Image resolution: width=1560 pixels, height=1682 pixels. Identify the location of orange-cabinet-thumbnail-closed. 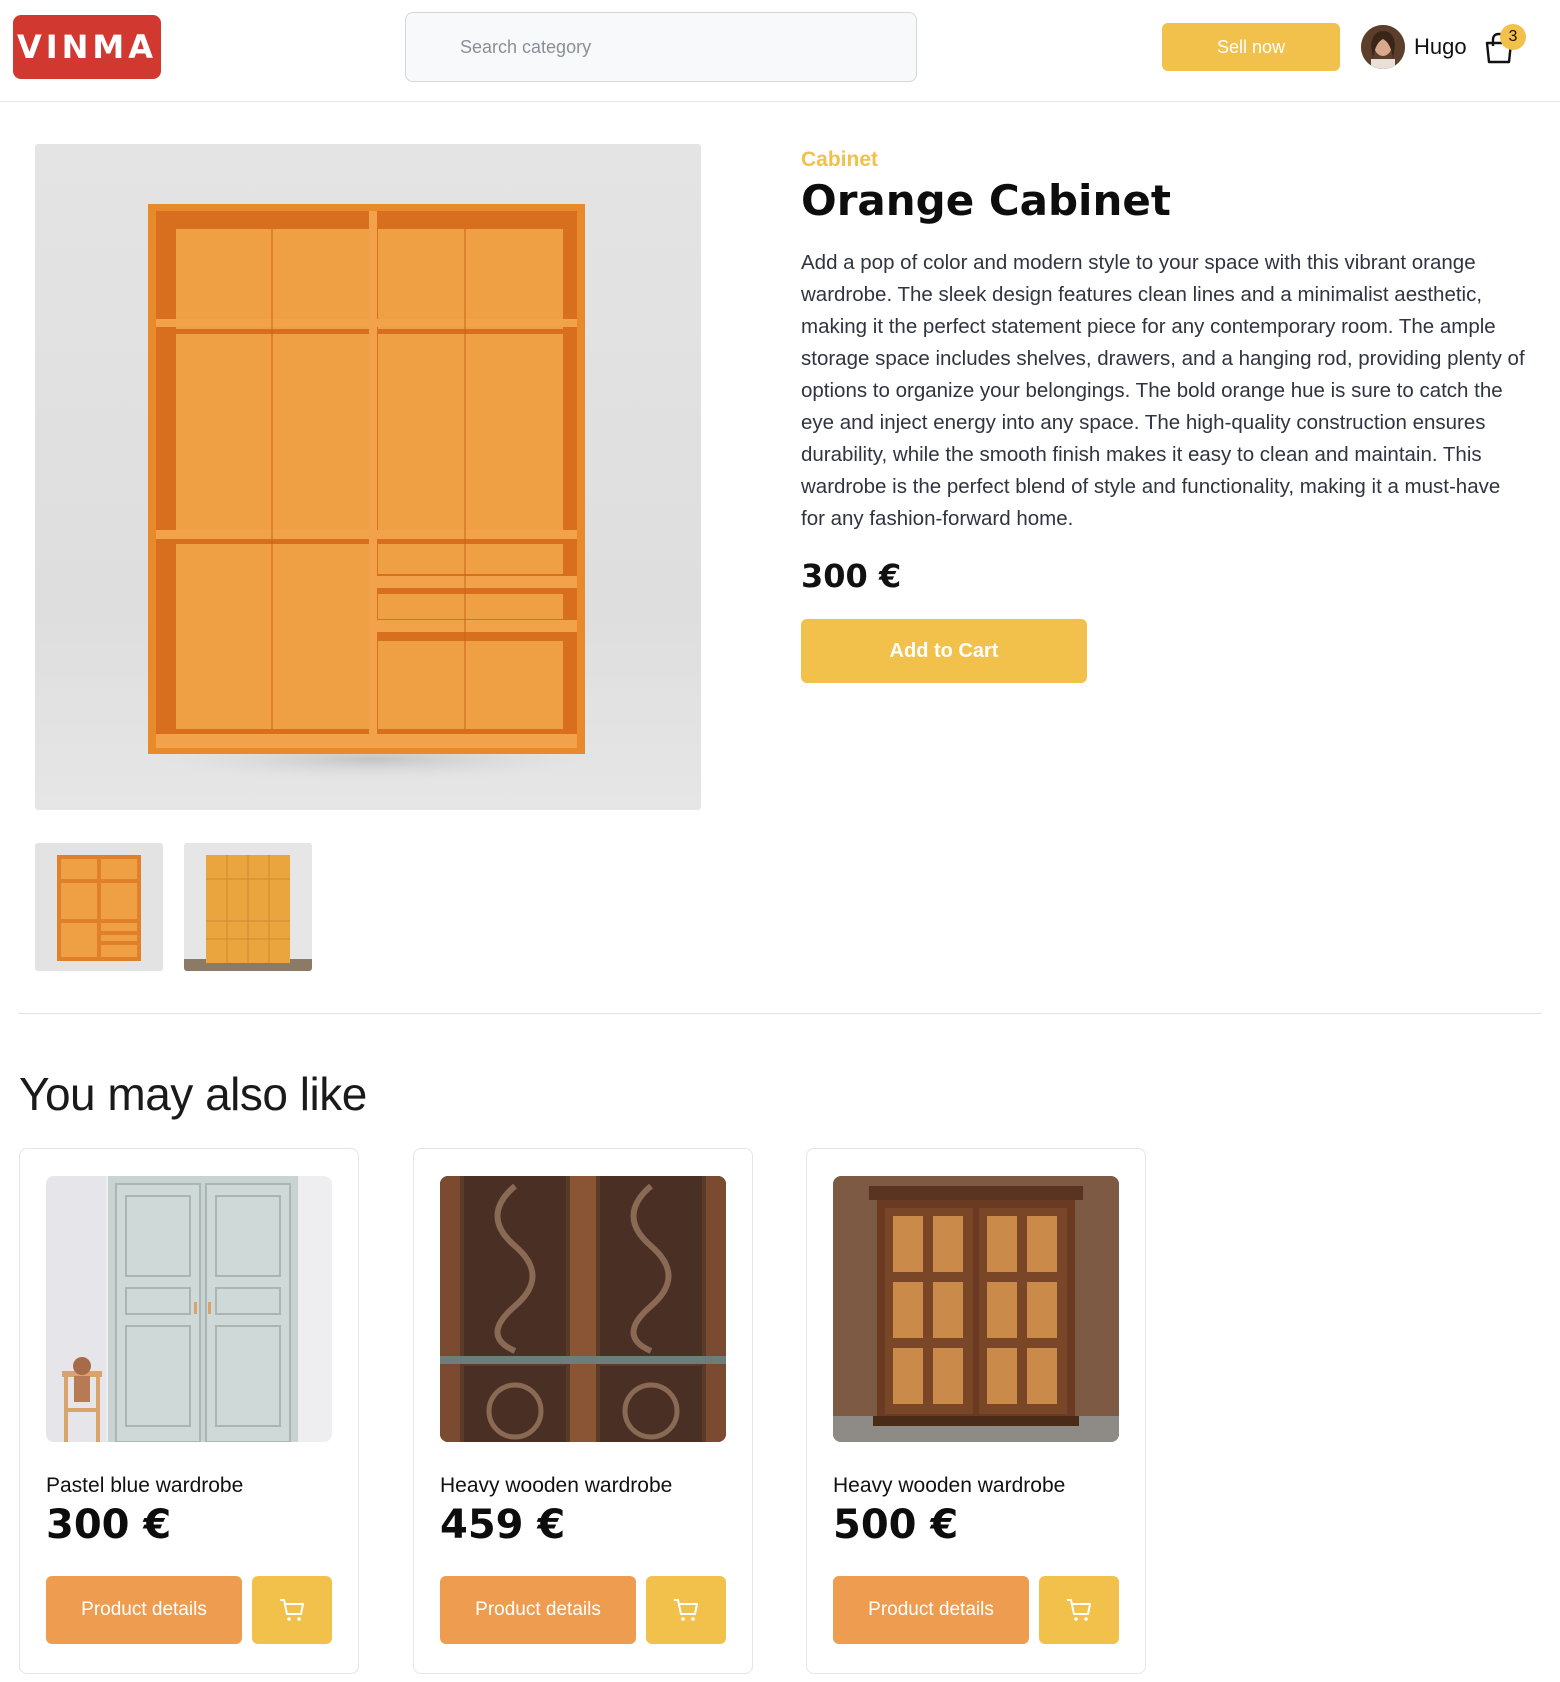
(248, 907).